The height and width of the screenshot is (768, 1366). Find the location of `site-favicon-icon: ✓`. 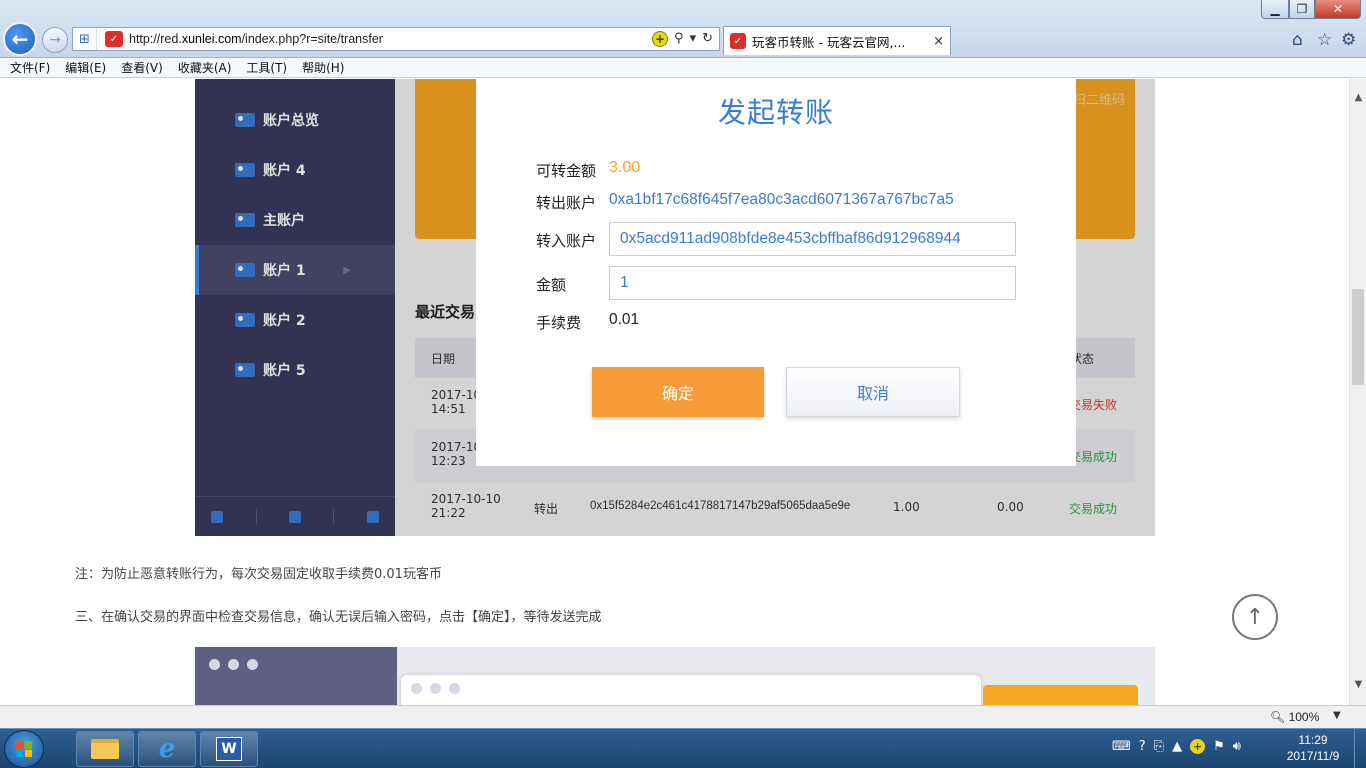

site-favicon-icon: ✓ is located at coordinates (114, 39).